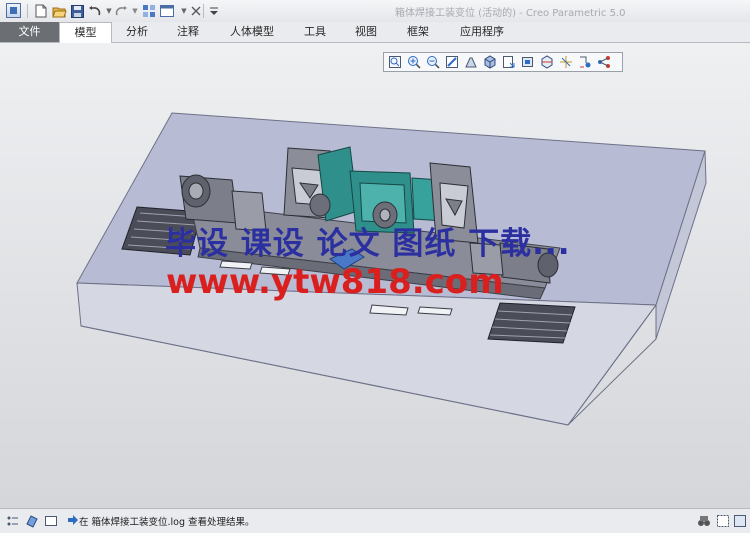 Image resolution: width=750 pixels, height=533 pixels. I want to click on repaint-icon, so click(452, 62).